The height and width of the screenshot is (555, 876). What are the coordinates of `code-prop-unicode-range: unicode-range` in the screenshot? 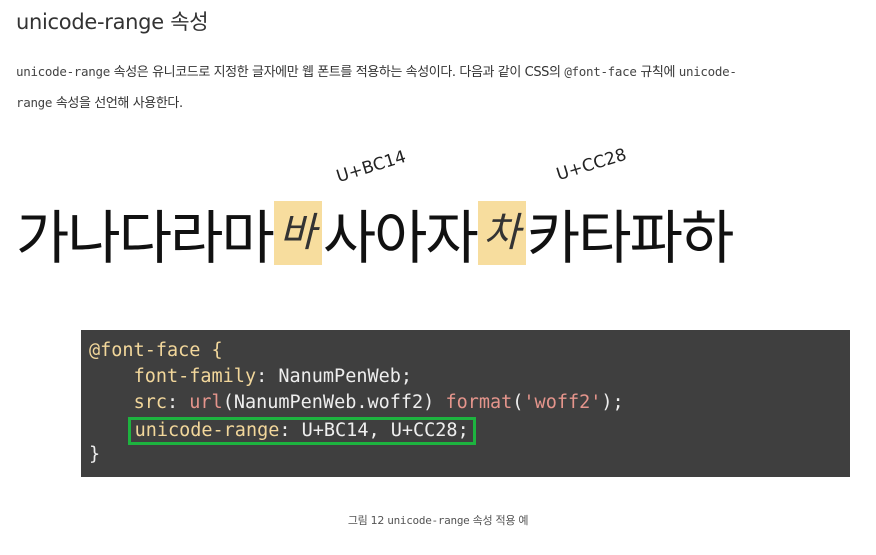 It's located at (207, 430).